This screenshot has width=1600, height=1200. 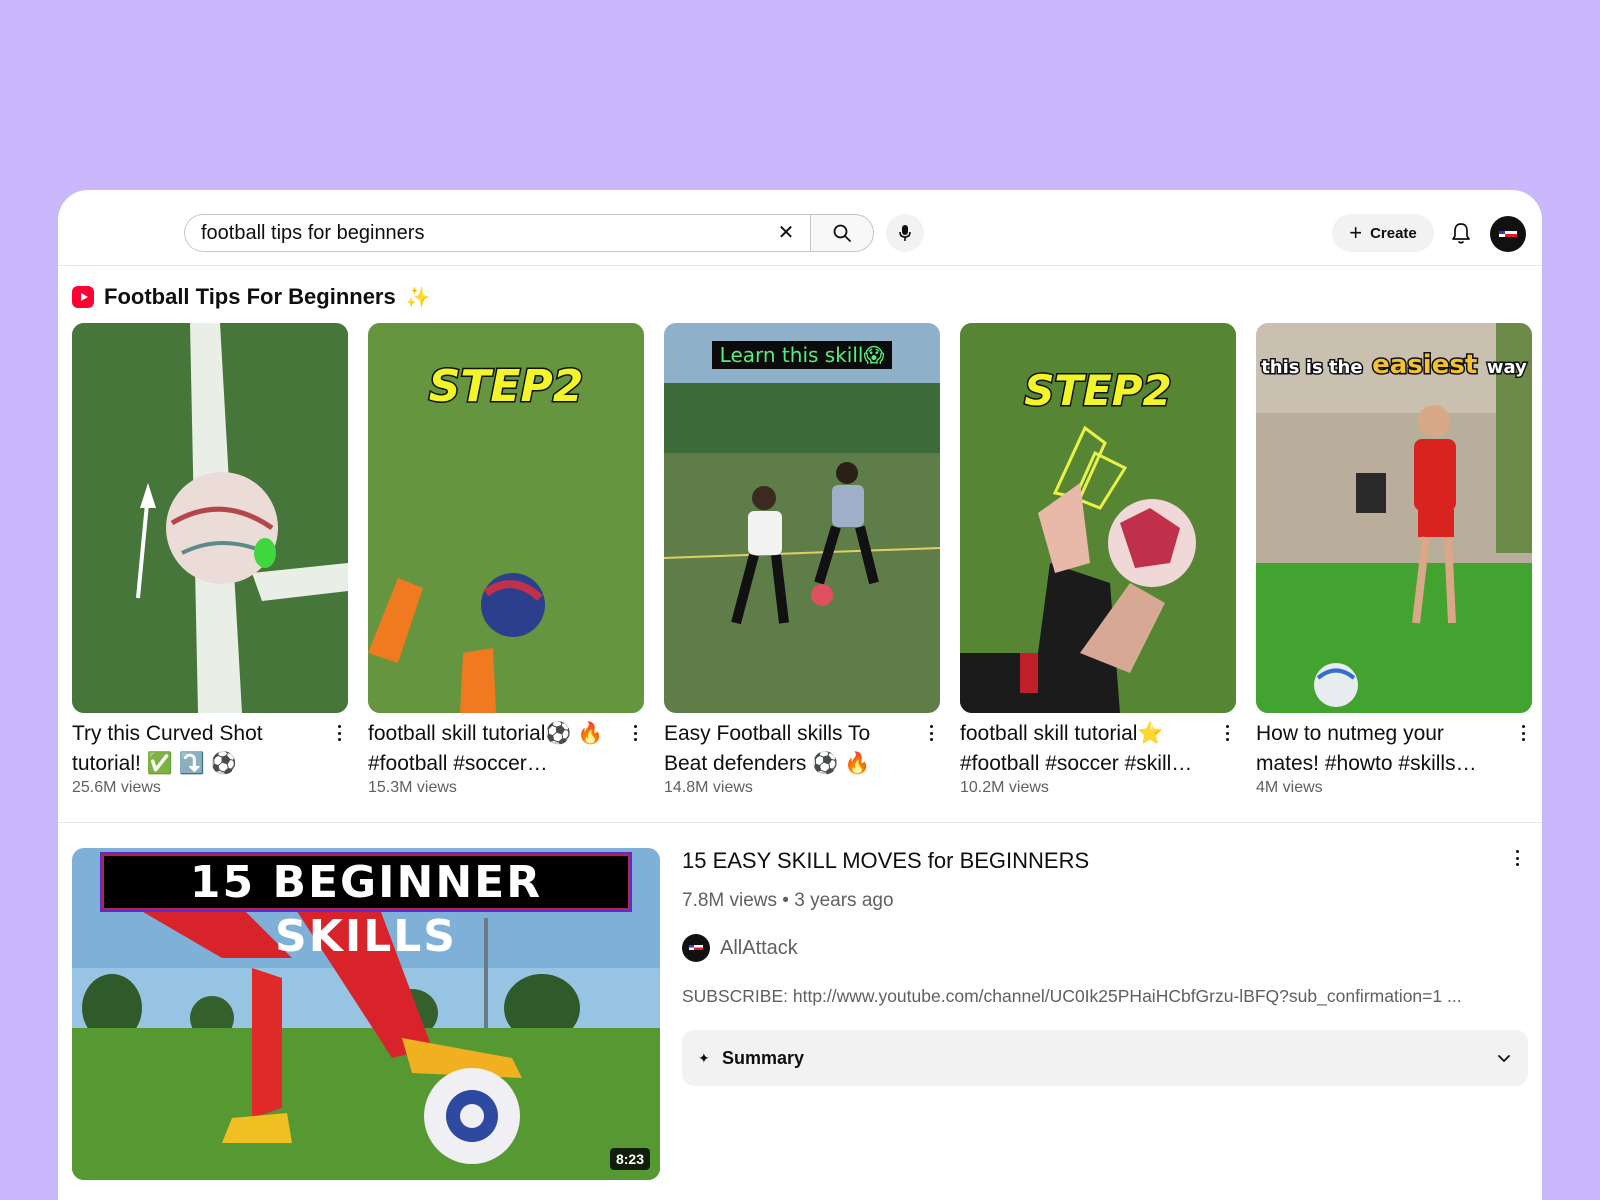 I want to click on short-views: 4M views, so click(x=1289, y=787).